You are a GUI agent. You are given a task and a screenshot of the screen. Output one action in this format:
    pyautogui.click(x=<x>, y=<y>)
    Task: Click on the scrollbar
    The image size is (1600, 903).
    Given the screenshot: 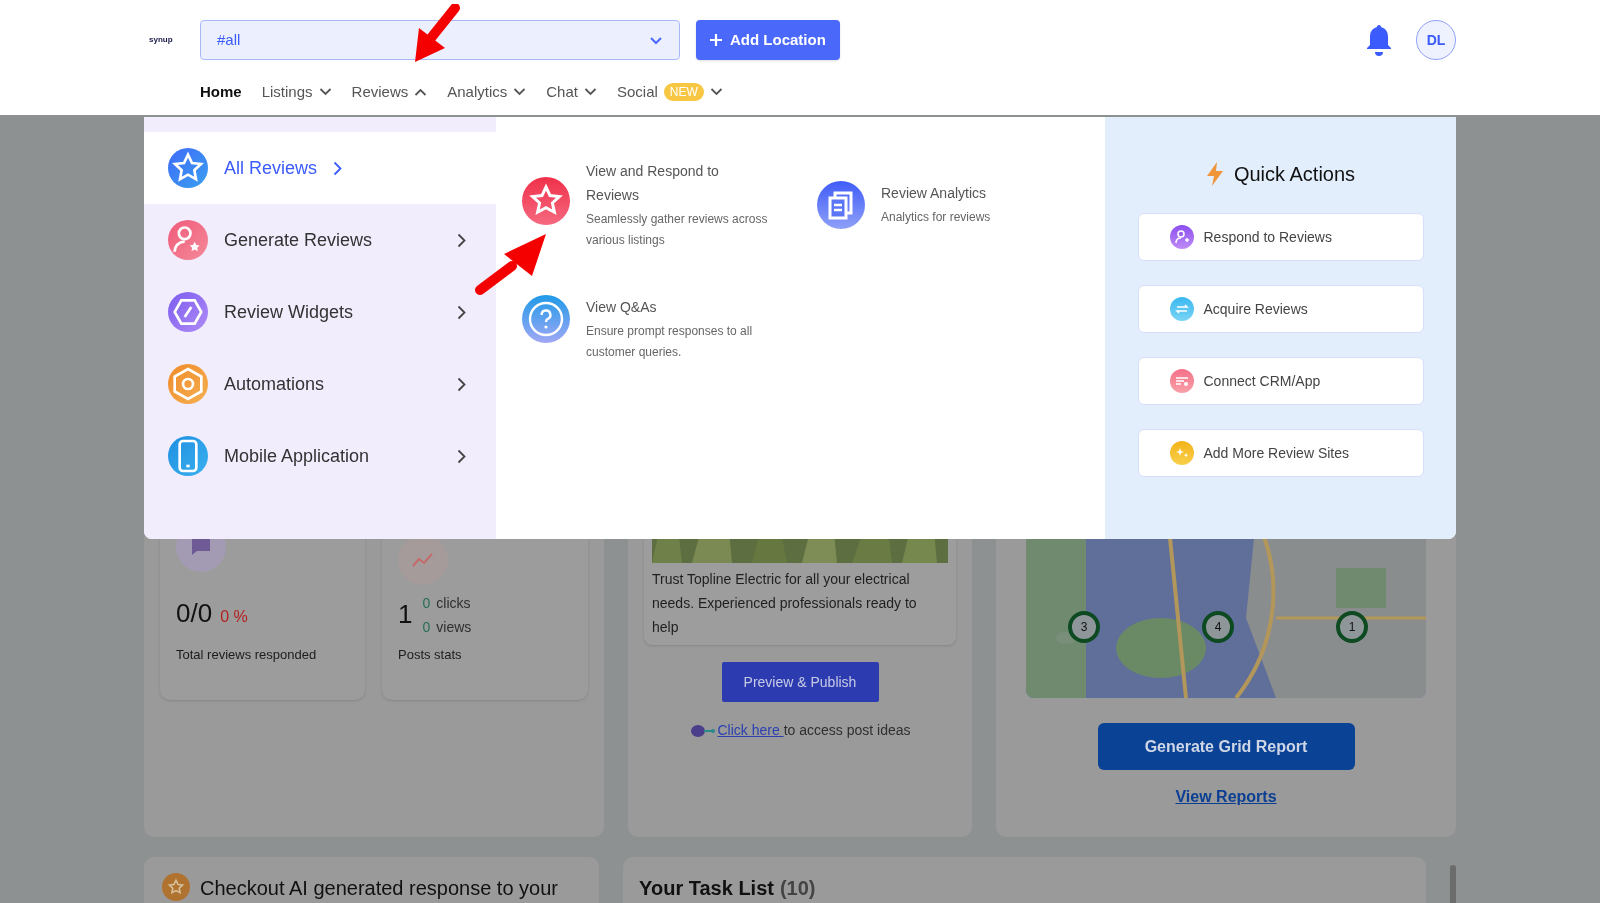 What is the action you would take?
    pyautogui.click(x=1453, y=884)
    